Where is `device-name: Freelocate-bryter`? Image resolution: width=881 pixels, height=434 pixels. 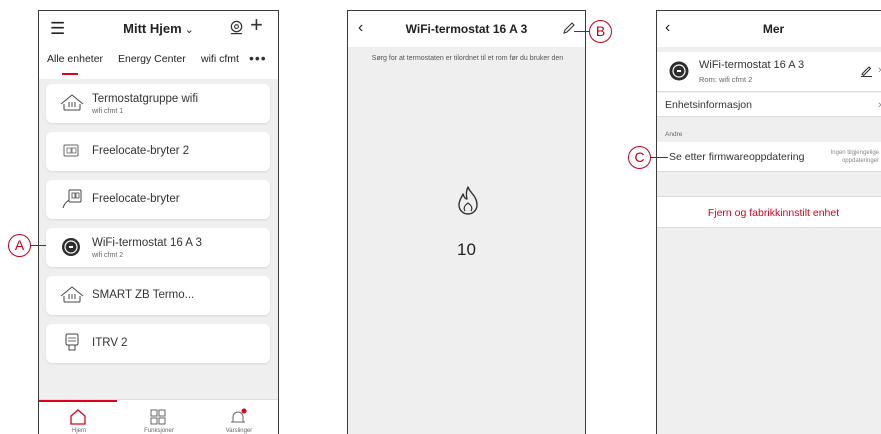
device-name: Freelocate-bryter is located at coordinates (136, 199).